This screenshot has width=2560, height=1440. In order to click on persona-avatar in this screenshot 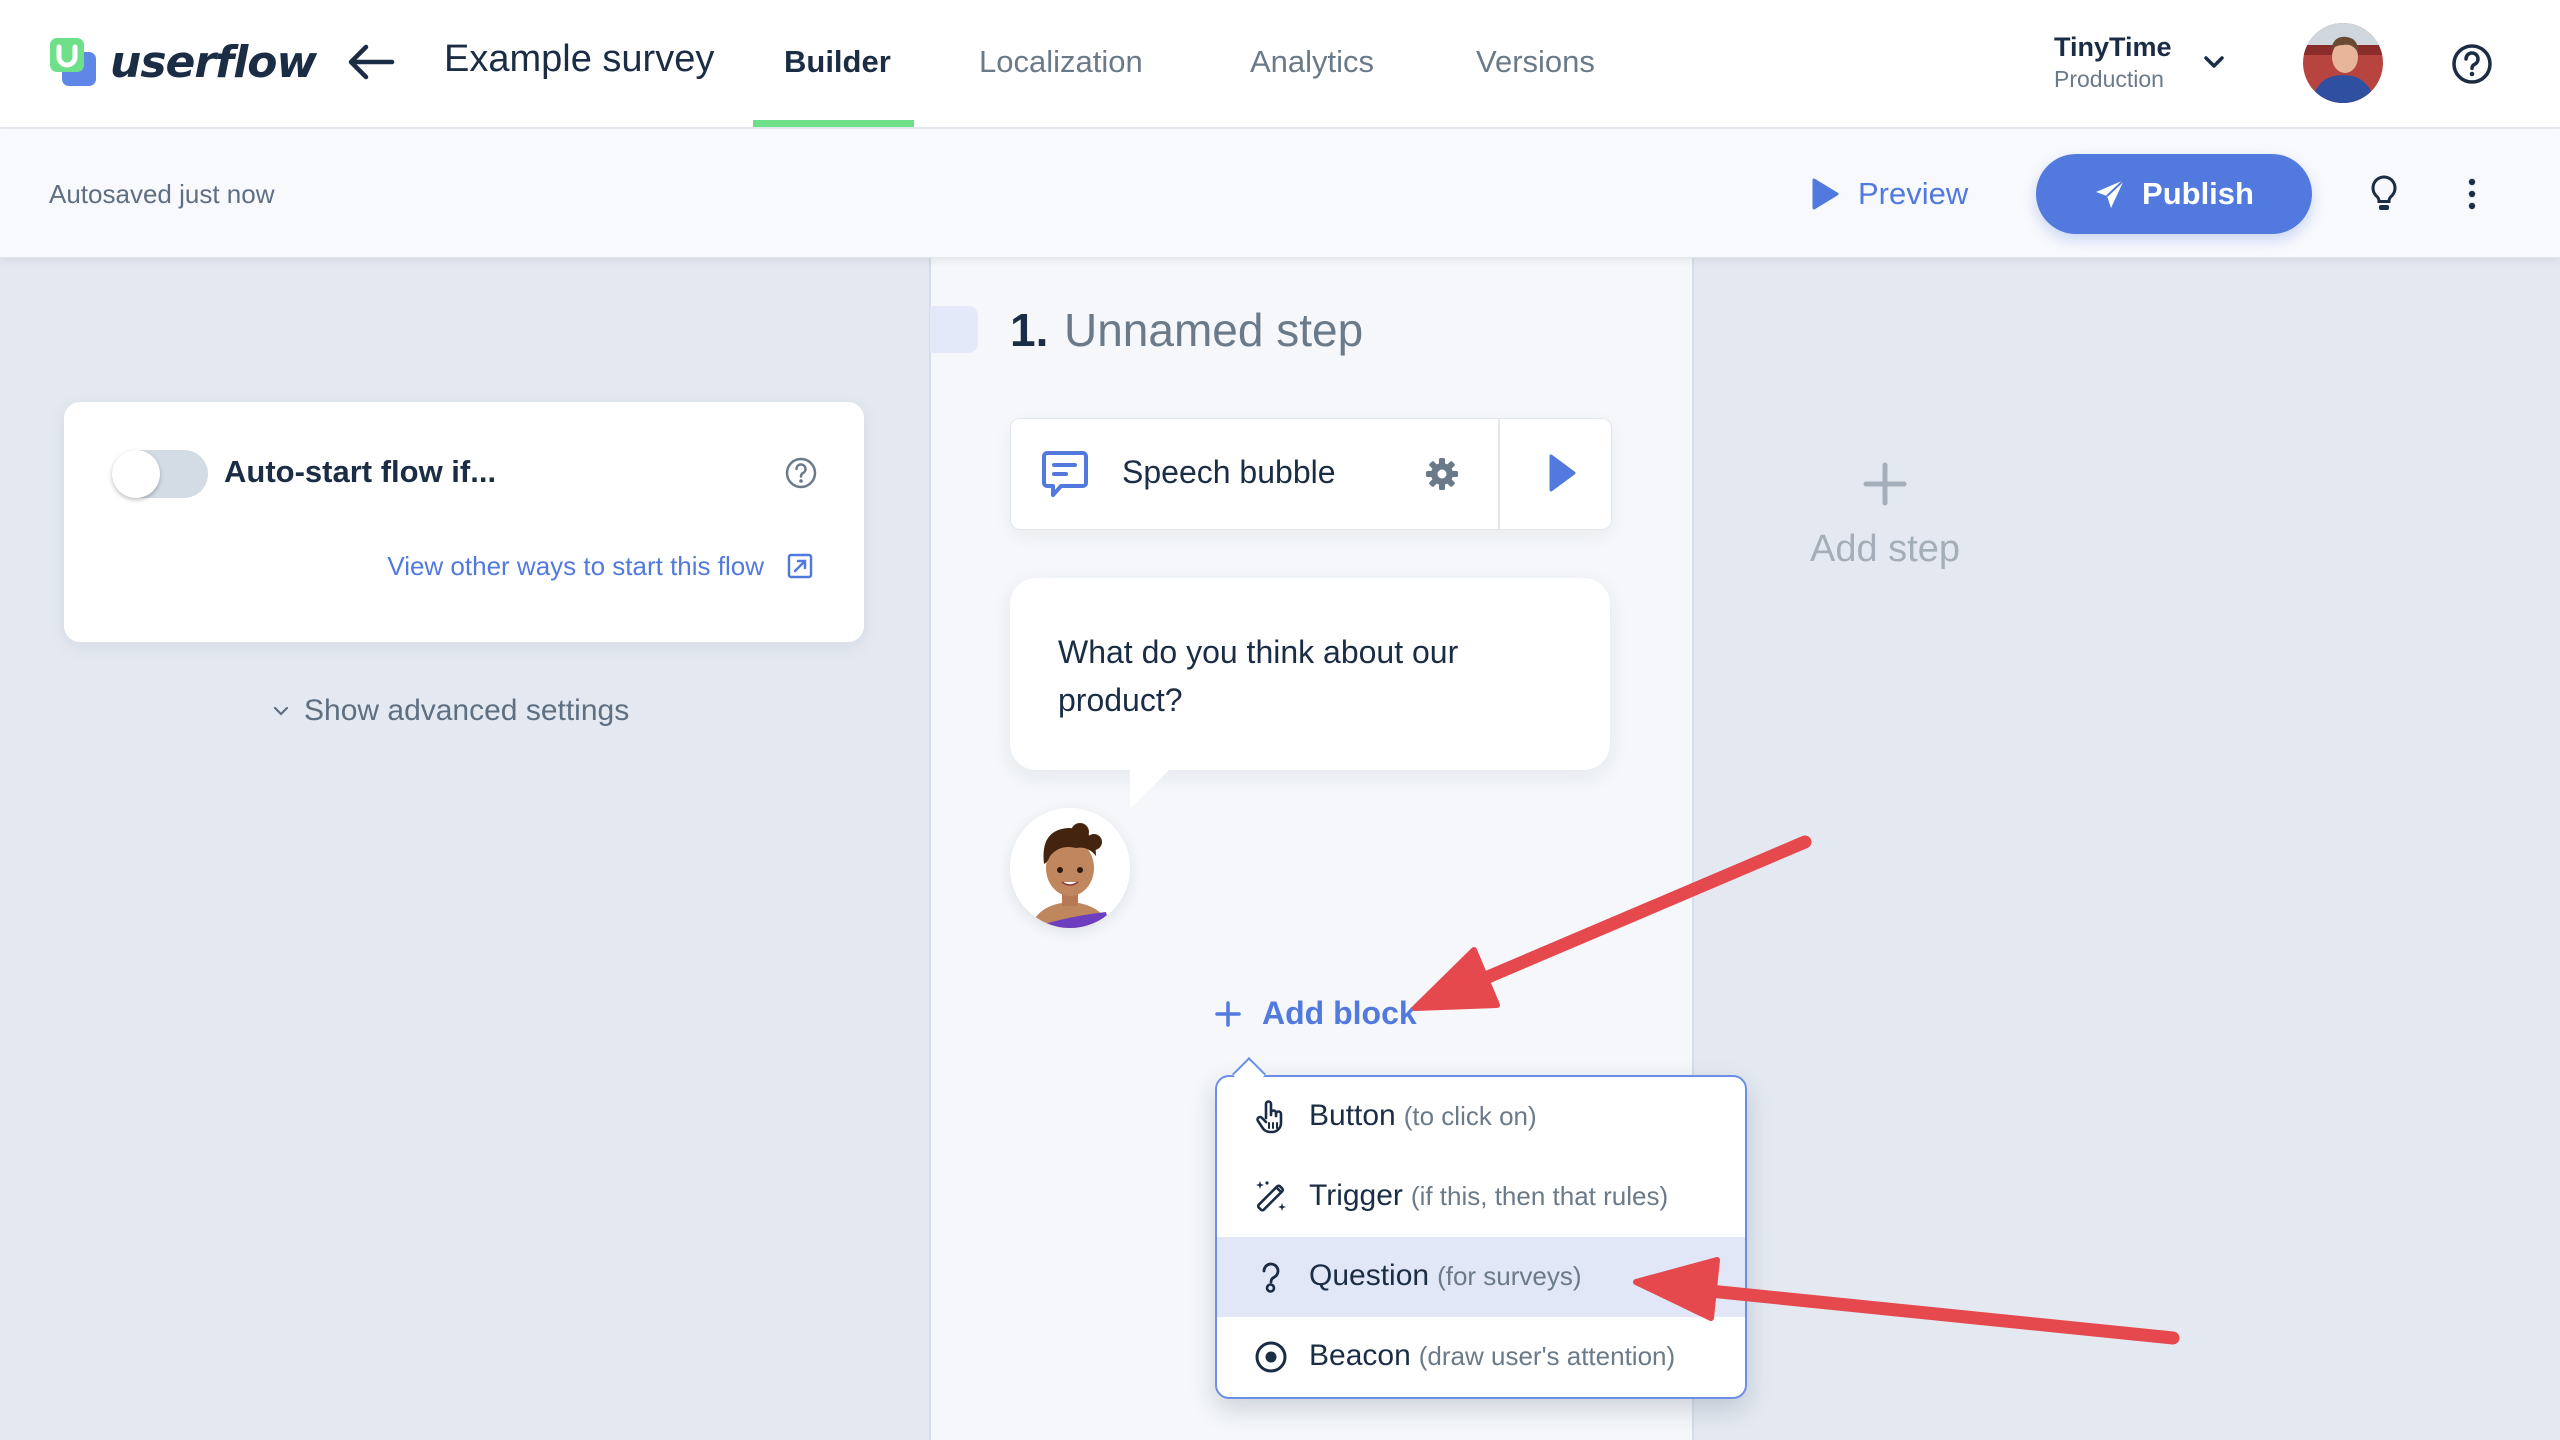, I will do `click(1070, 868)`.